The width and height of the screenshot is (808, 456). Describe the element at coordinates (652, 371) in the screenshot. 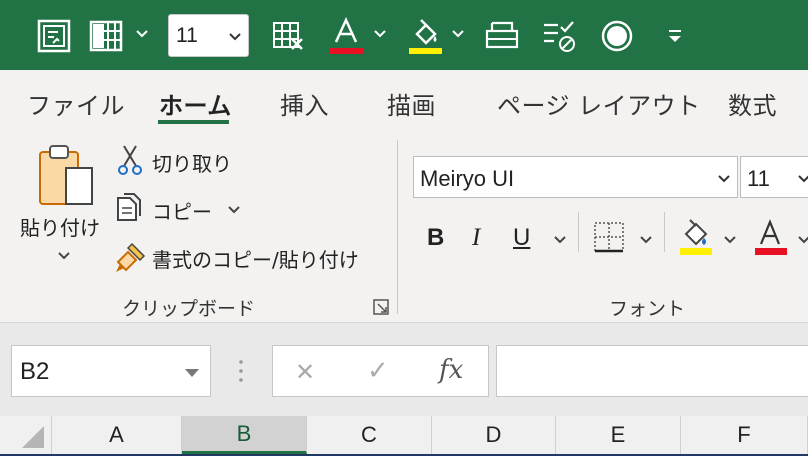

I see `formula-input` at that location.